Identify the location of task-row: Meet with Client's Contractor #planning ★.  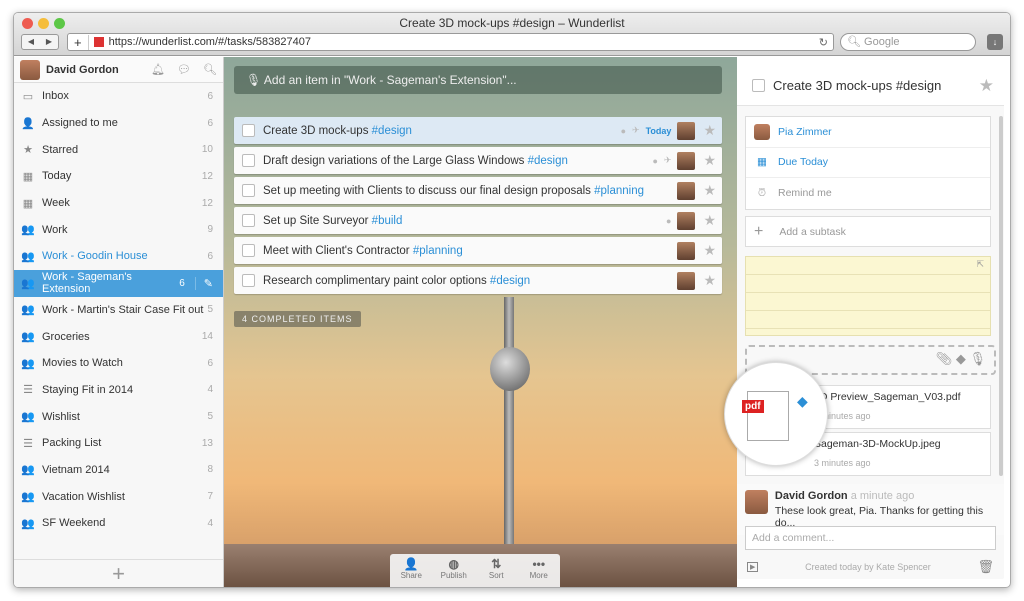
(478, 250).